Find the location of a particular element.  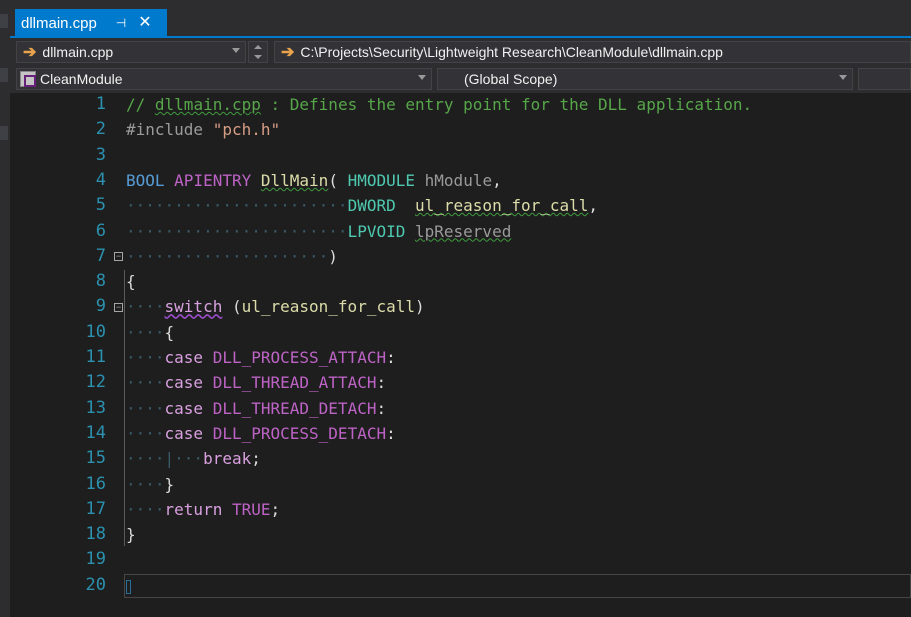

code-text: ····} is located at coordinates (150, 484).